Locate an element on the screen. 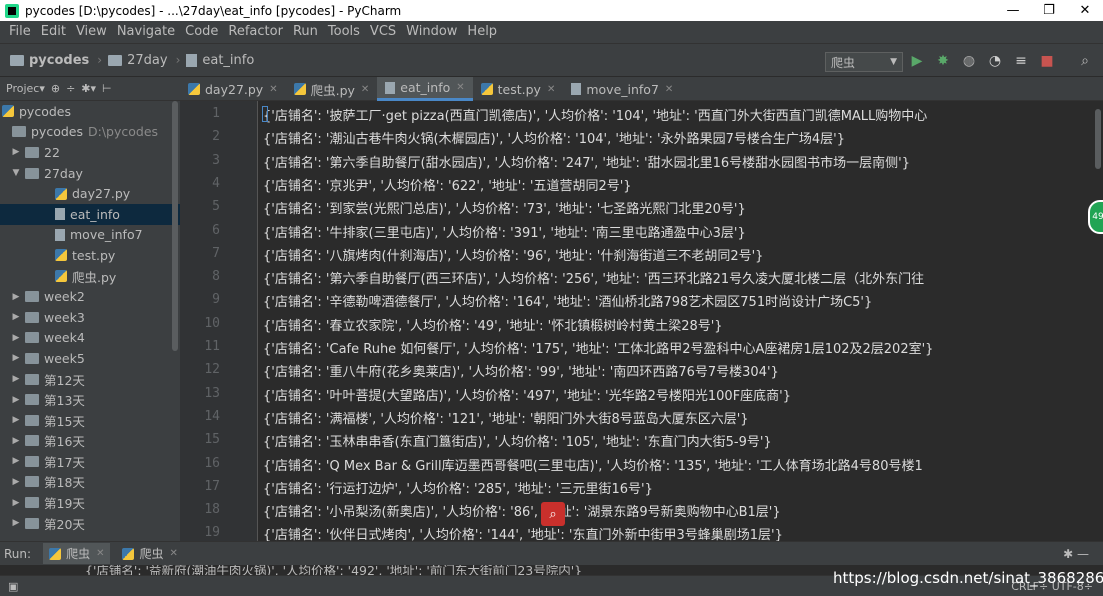  concurrency-icon: ≡ is located at coordinates (1021, 61).